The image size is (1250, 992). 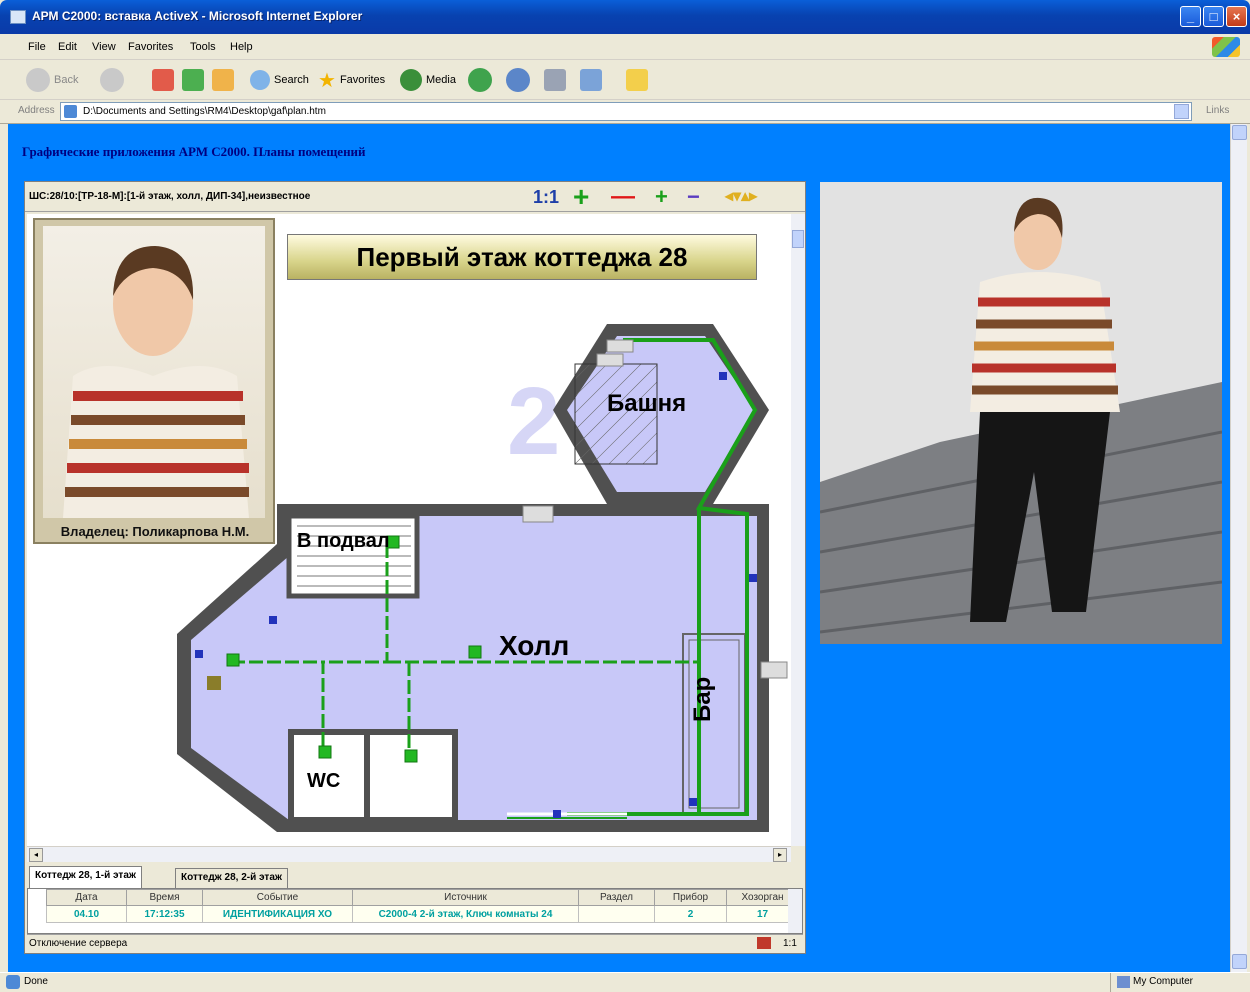 I want to click on edit-button, so click(x=591, y=80).